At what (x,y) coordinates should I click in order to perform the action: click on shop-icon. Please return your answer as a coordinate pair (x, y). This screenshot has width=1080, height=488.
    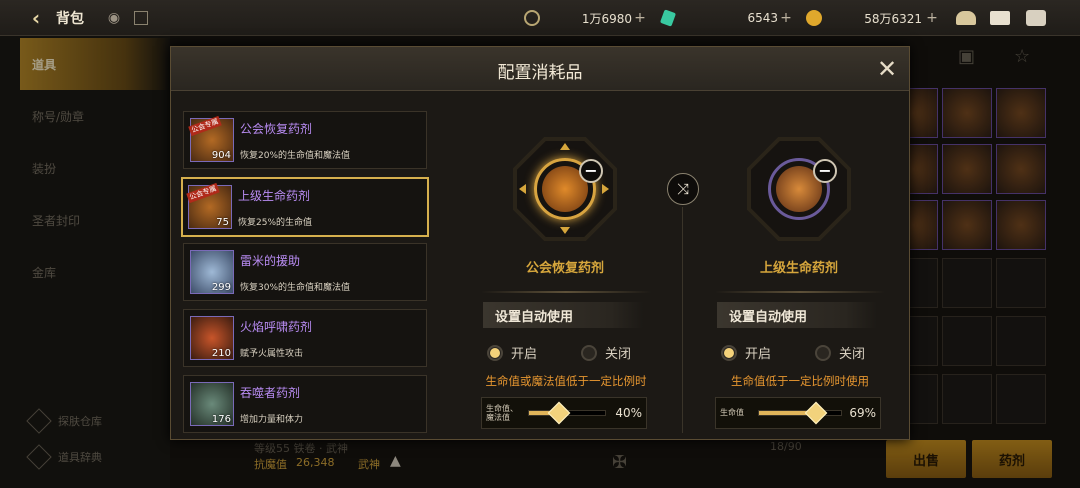
    Looking at the image, I should click on (966, 18).